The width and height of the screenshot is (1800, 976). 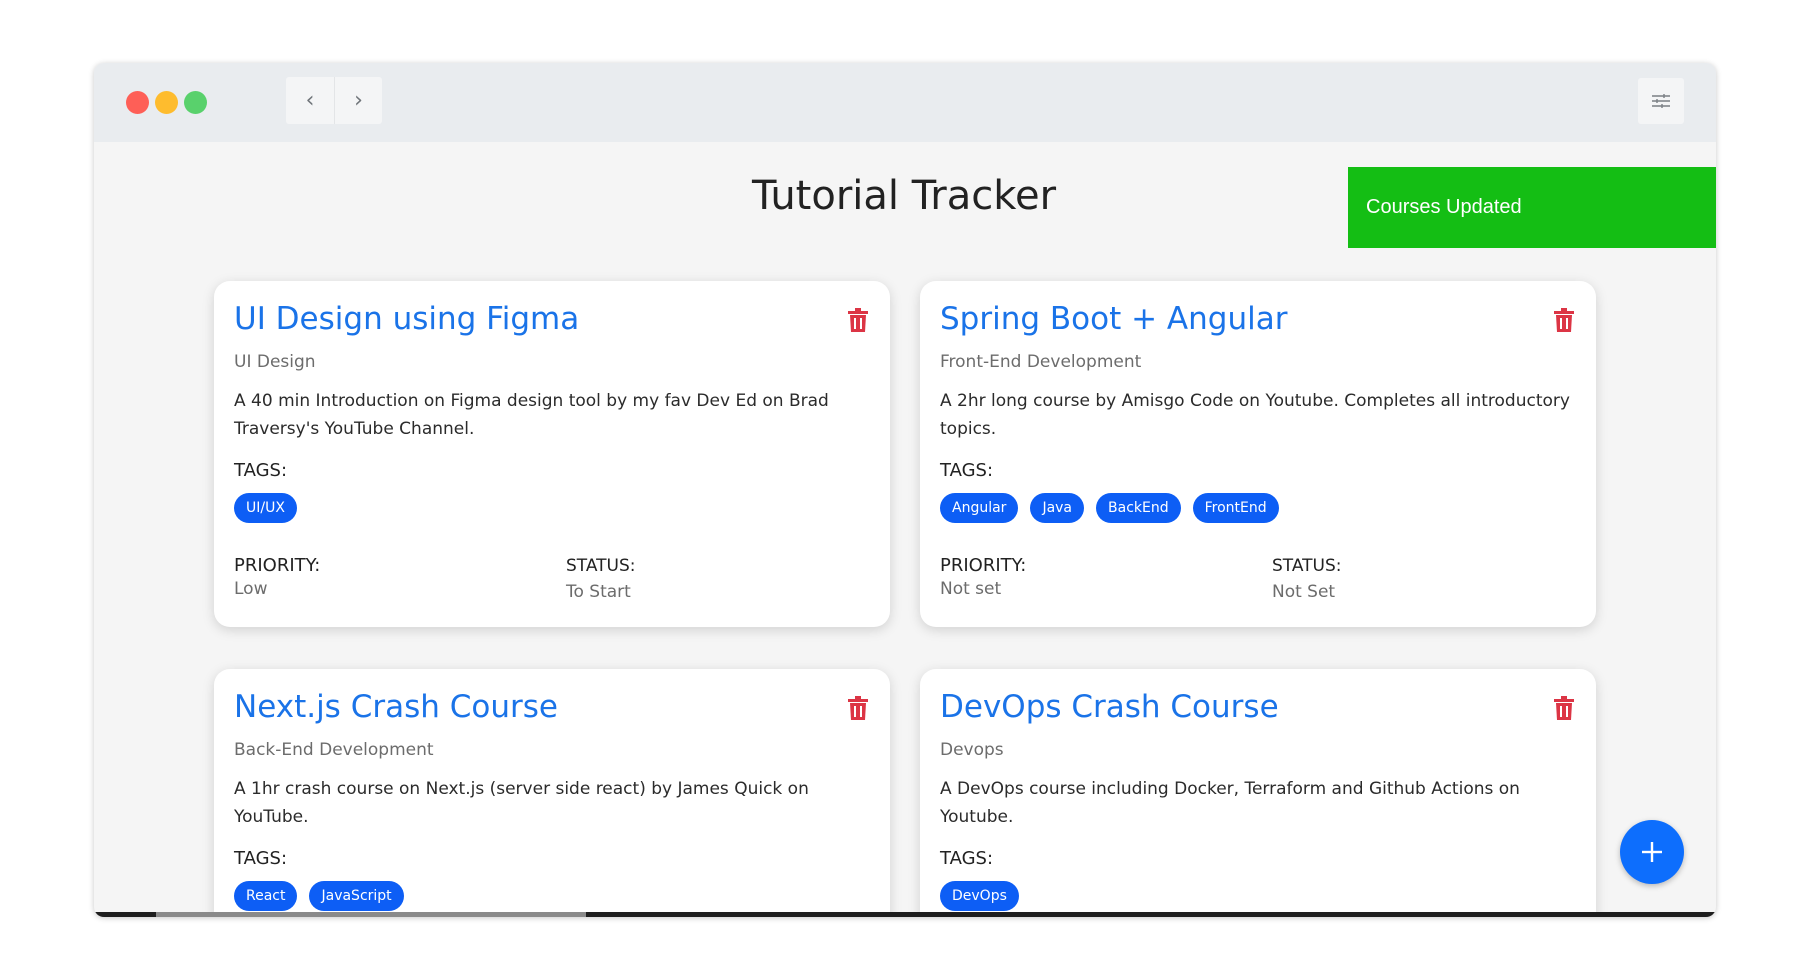 I want to click on course-category: Back-End Development, so click(x=334, y=750).